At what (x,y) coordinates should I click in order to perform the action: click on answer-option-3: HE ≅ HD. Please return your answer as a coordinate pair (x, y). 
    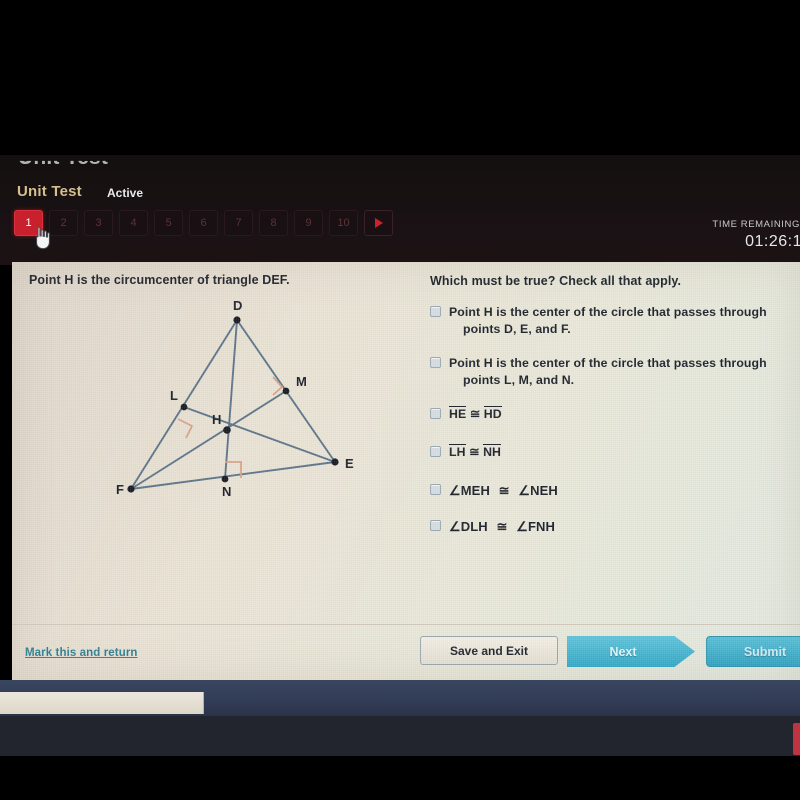
    Looking at the image, I should click on (610, 414).